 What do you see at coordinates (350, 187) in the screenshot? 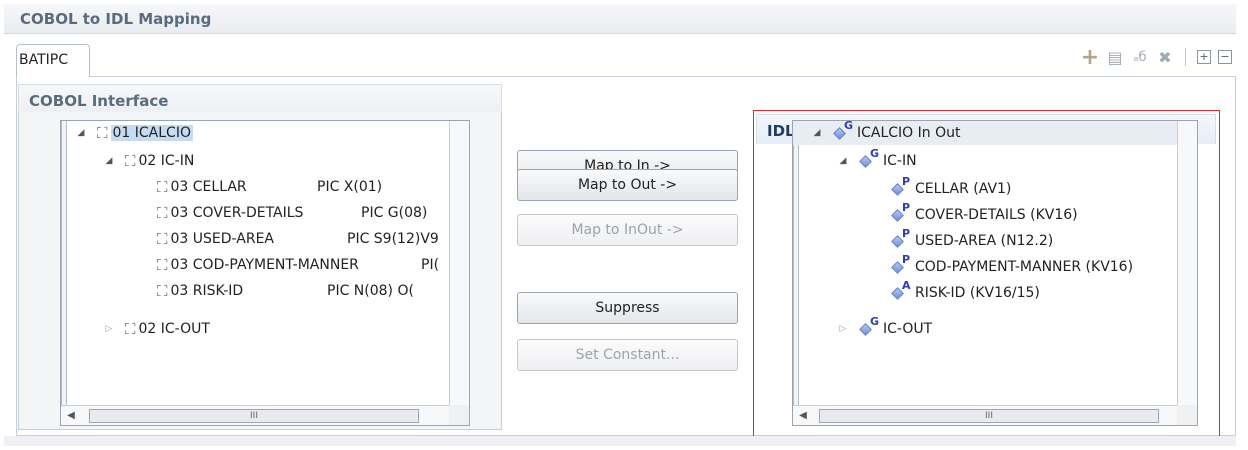
I see `cobol-pic-clause: PIC X(01)` at bounding box center [350, 187].